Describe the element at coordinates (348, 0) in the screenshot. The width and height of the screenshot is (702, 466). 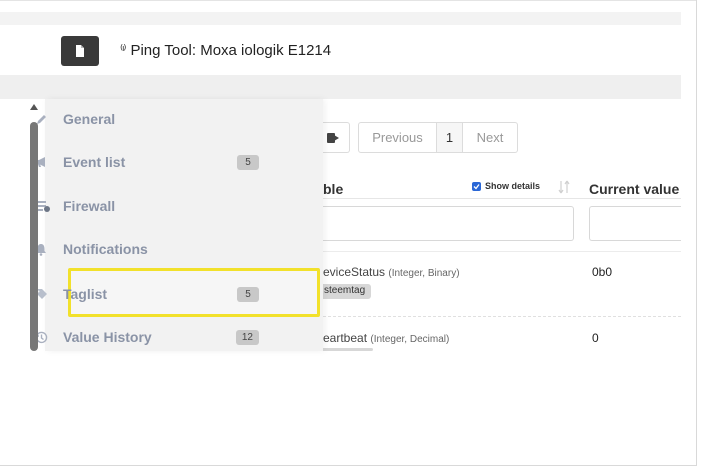
I see `window-border-top` at that location.